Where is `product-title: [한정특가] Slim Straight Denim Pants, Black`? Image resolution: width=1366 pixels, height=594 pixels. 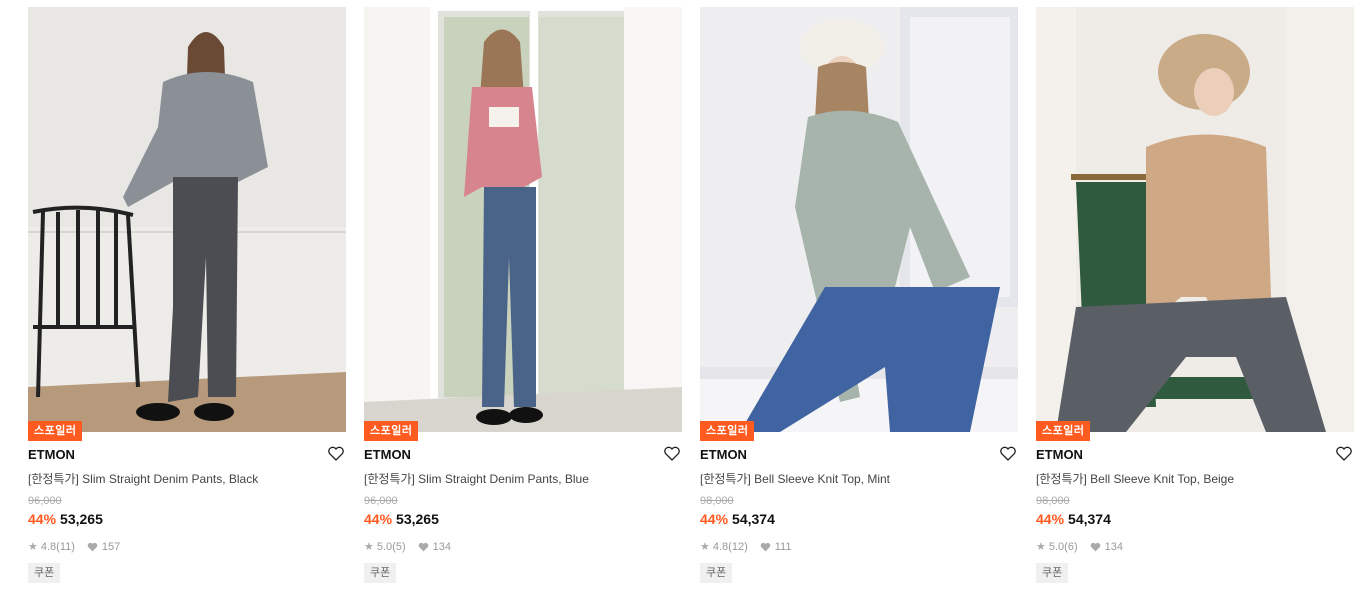
product-title: [한정특가] Slim Straight Denim Pants, Black is located at coordinates (143, 478).